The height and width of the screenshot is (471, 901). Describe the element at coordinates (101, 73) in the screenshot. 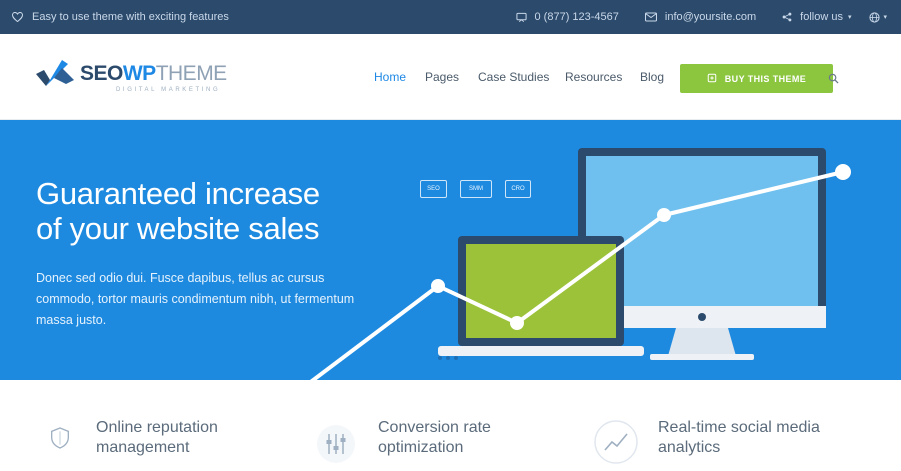

I see `logo-part-seo: SEO` at that location.